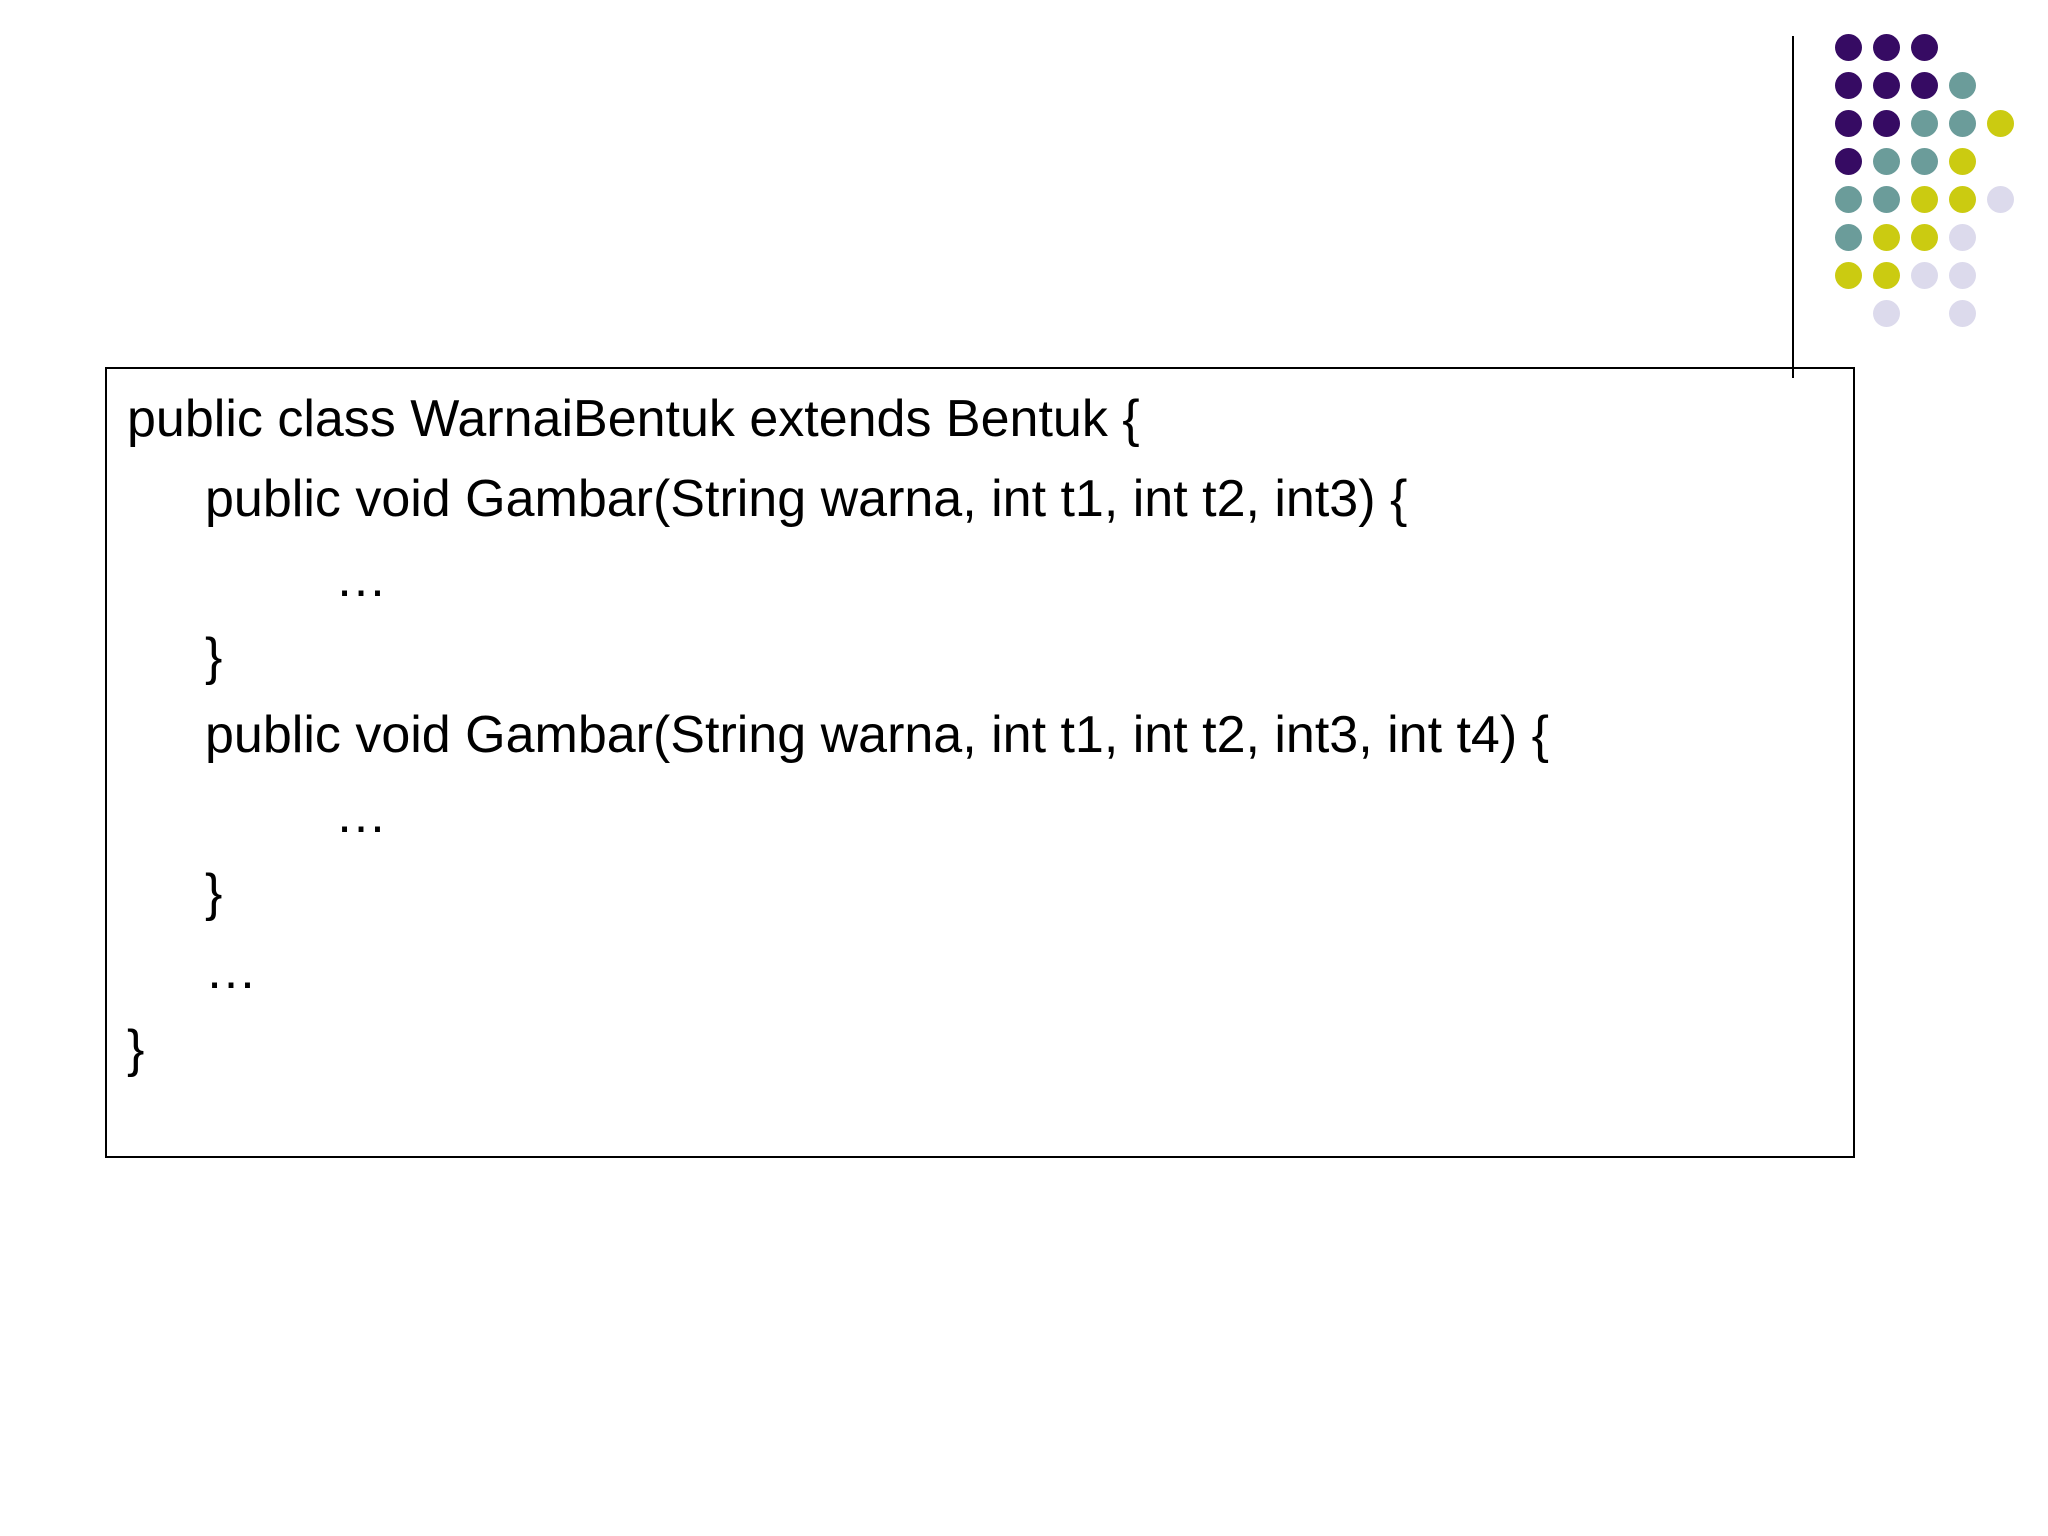  Describe the element at coordinates (1793, 207) in the screenshot. I see `decorative-vertical-line` at that location.